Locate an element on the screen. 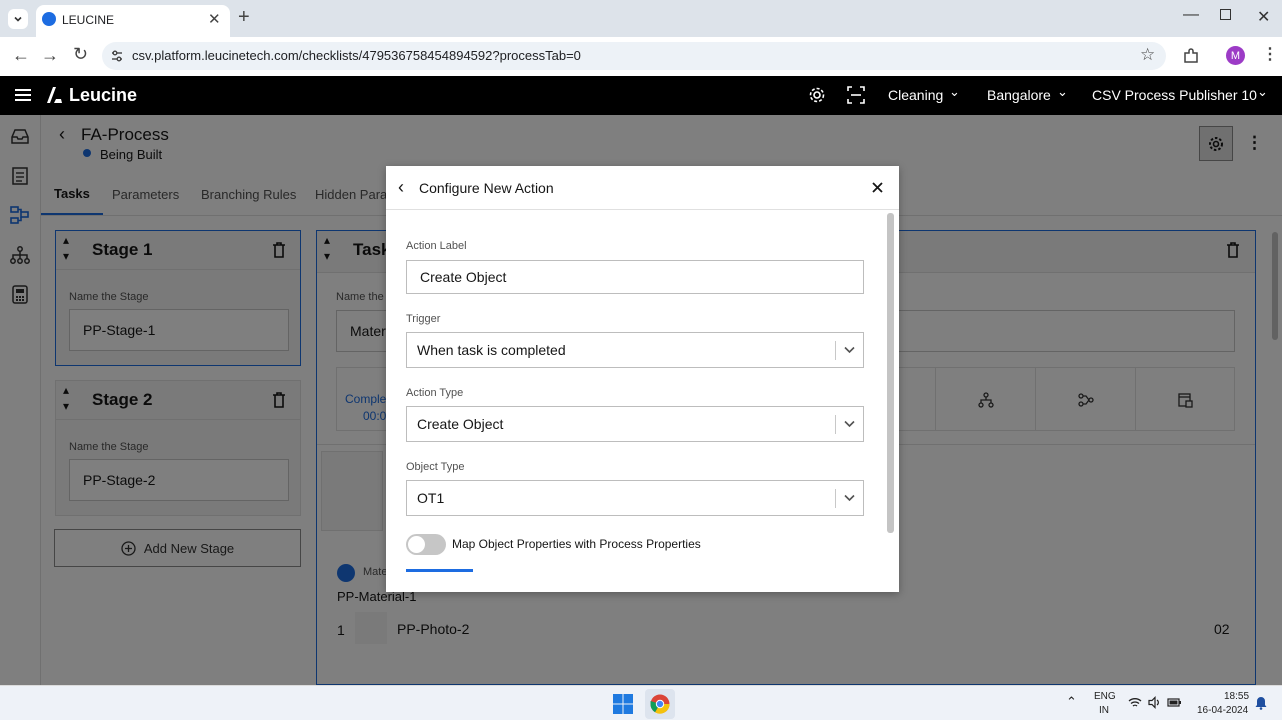 This screenshot has height=720, width=1282. chrome-taskbar-button is located at coordinates (660, 704).